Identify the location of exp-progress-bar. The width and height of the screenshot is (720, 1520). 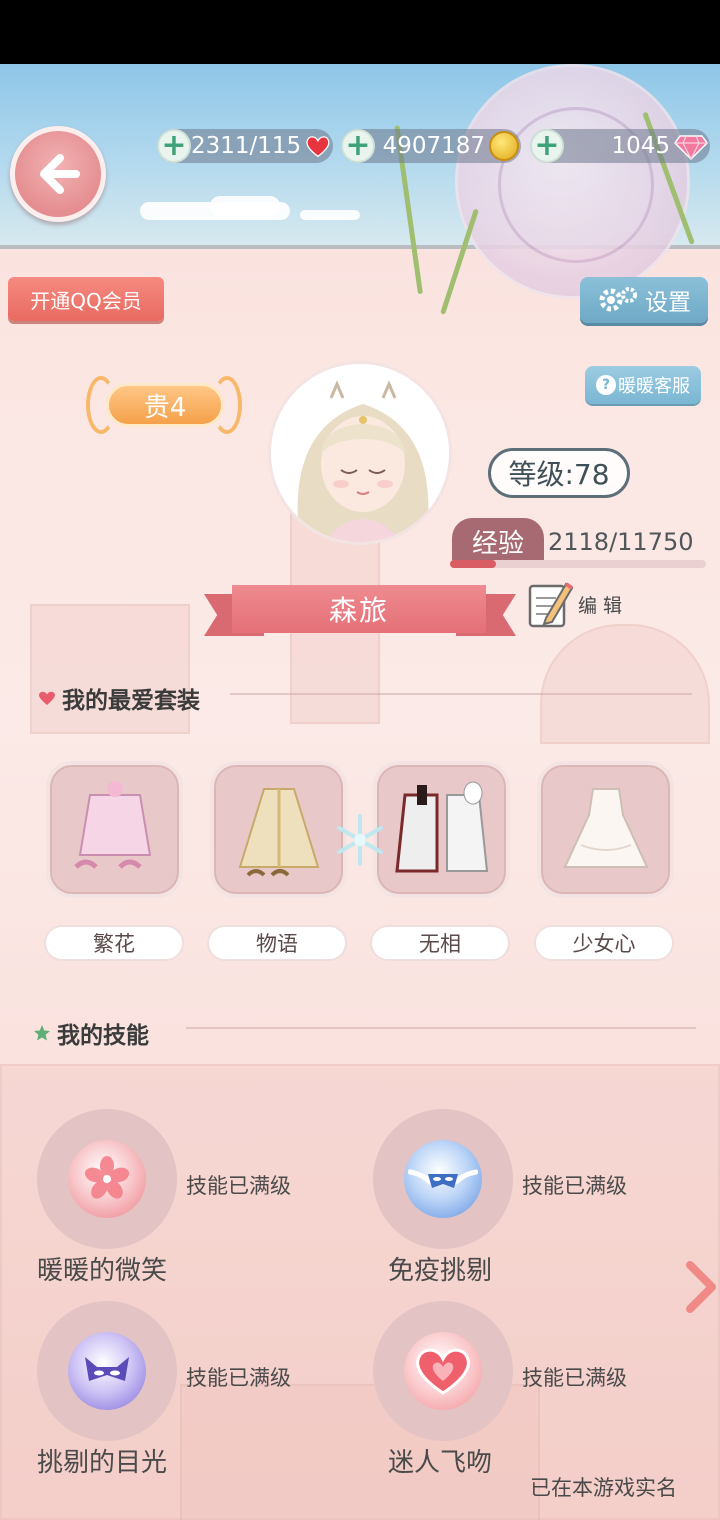
(578, 564).